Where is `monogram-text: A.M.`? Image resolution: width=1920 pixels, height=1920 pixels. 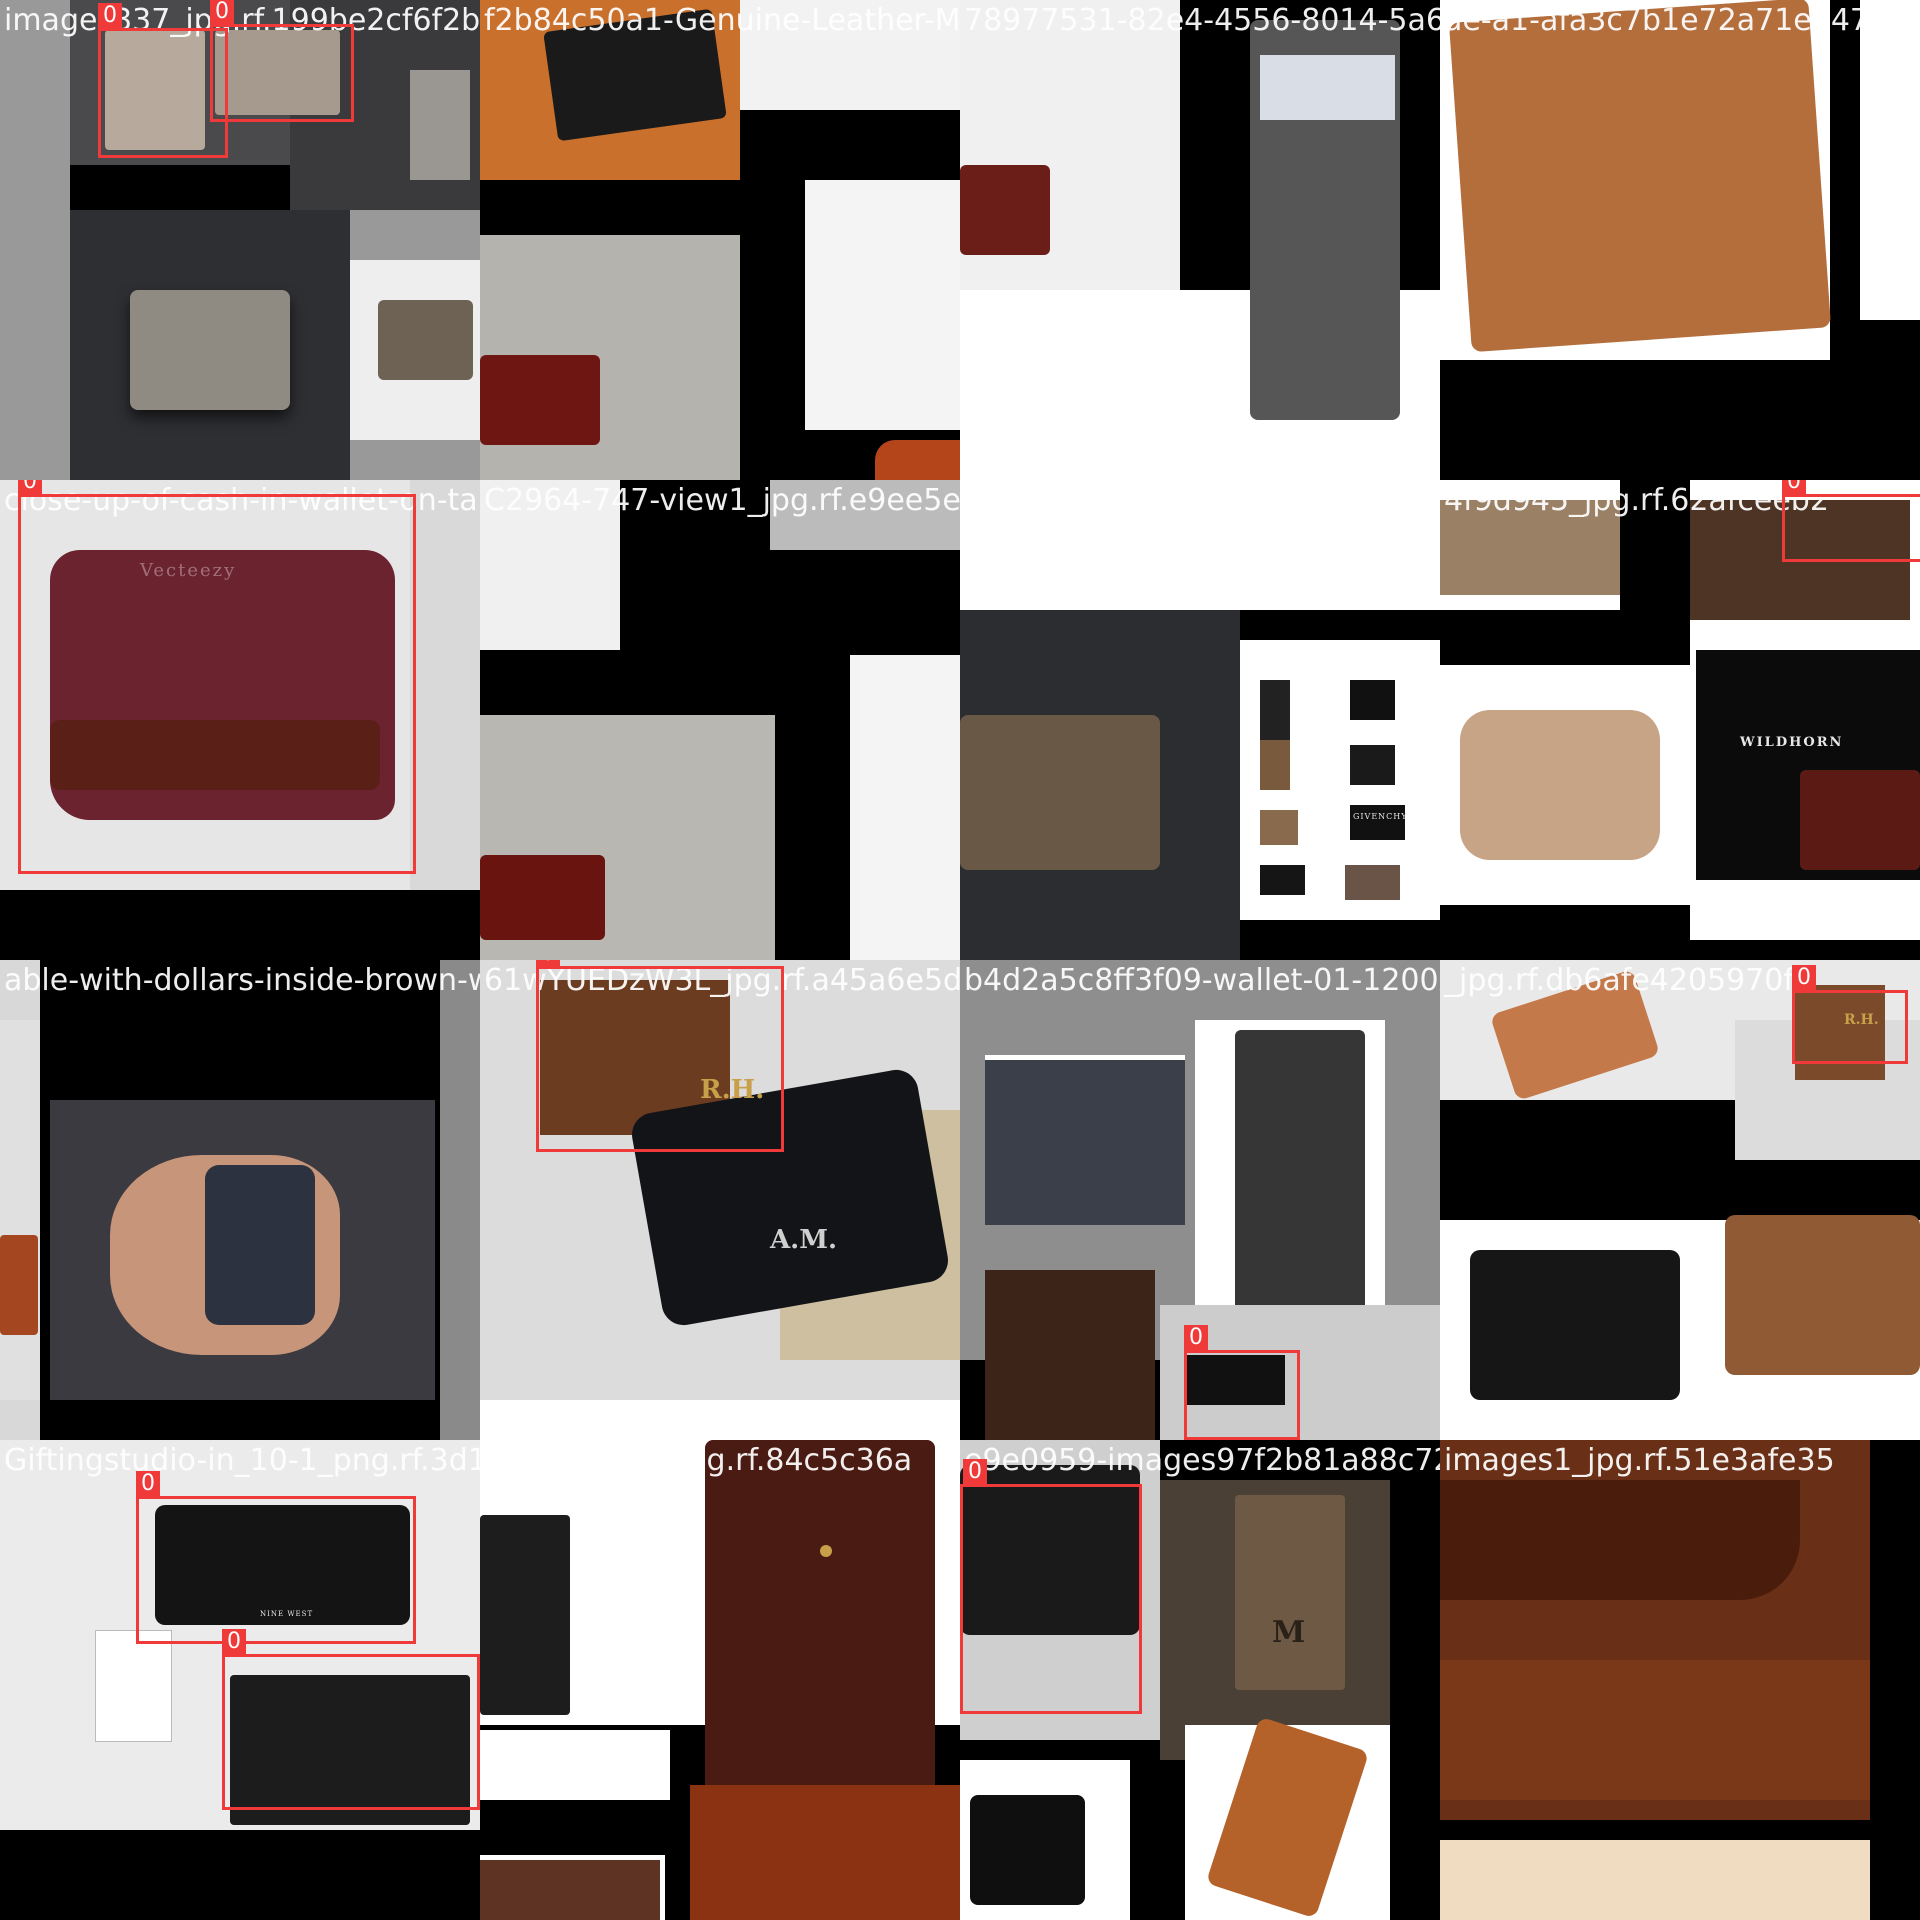 monogram-text: A.M. is located at coordinates (804, 1240).